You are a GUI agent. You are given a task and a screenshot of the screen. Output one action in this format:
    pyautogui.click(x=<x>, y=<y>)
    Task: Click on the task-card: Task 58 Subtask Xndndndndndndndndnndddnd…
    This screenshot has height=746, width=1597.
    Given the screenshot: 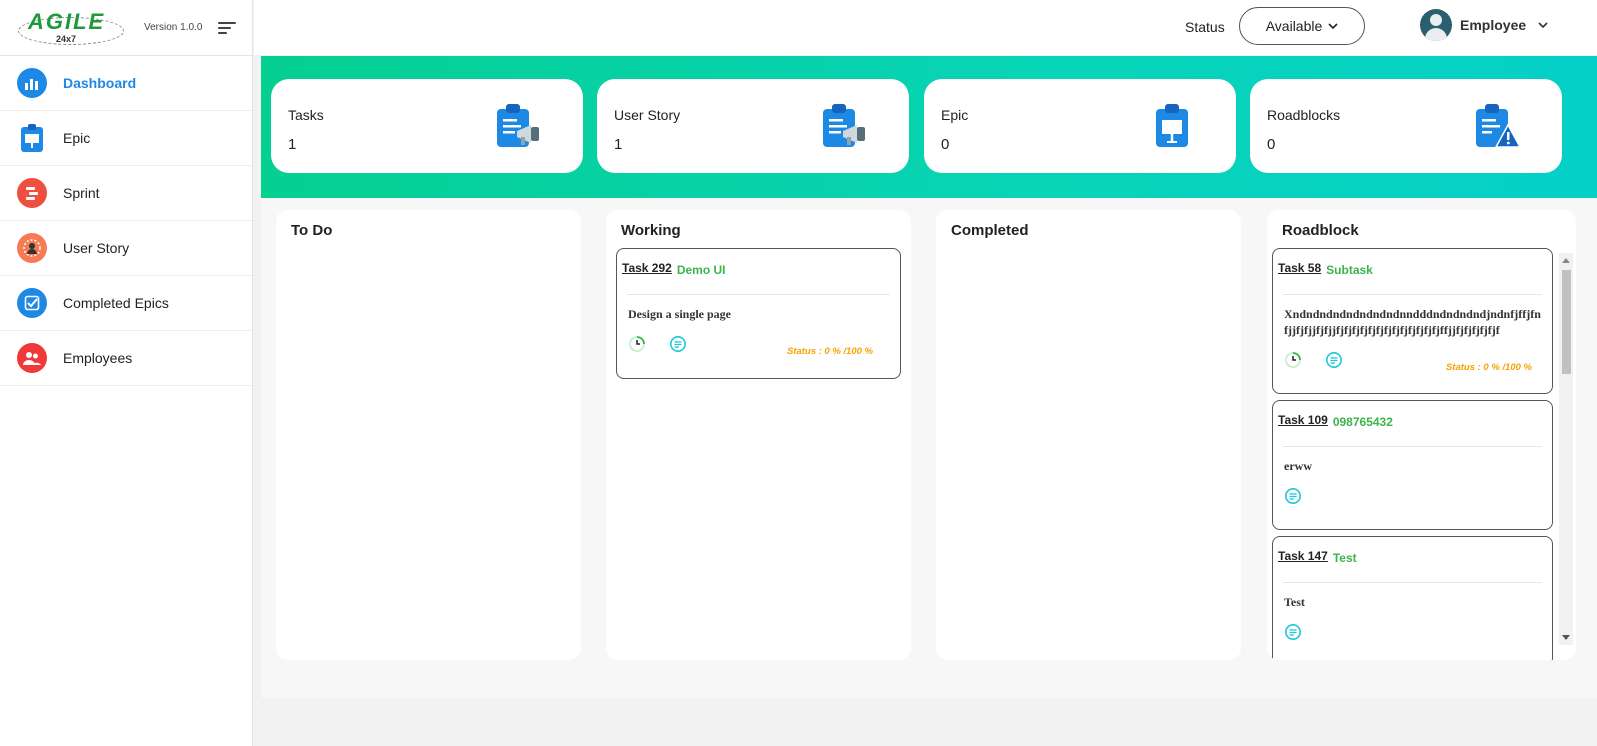 What is the action you would take?
    pyautogui.click(x=1412, y=321)
    